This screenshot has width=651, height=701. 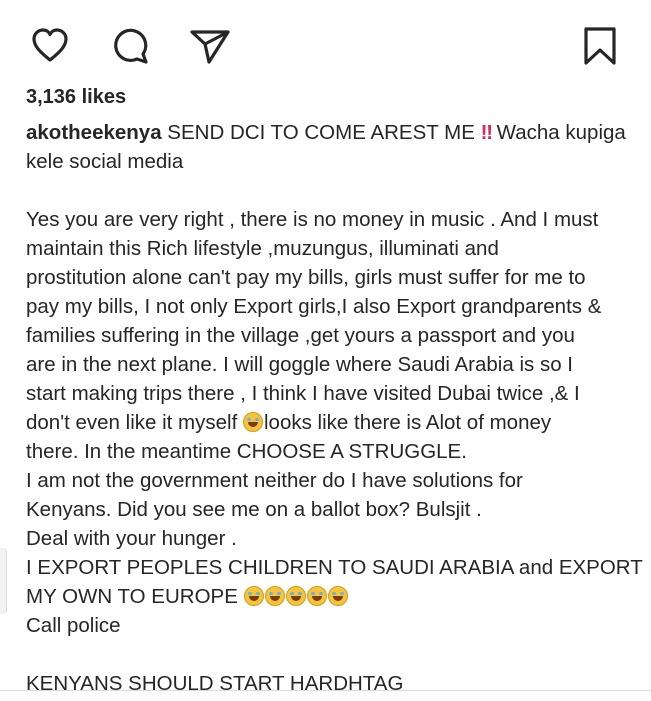 What do you see at coordinates (561, 132) in the screenshot?
I see `caption-text: Wacha kupiga` at bounding box center [561, 132].